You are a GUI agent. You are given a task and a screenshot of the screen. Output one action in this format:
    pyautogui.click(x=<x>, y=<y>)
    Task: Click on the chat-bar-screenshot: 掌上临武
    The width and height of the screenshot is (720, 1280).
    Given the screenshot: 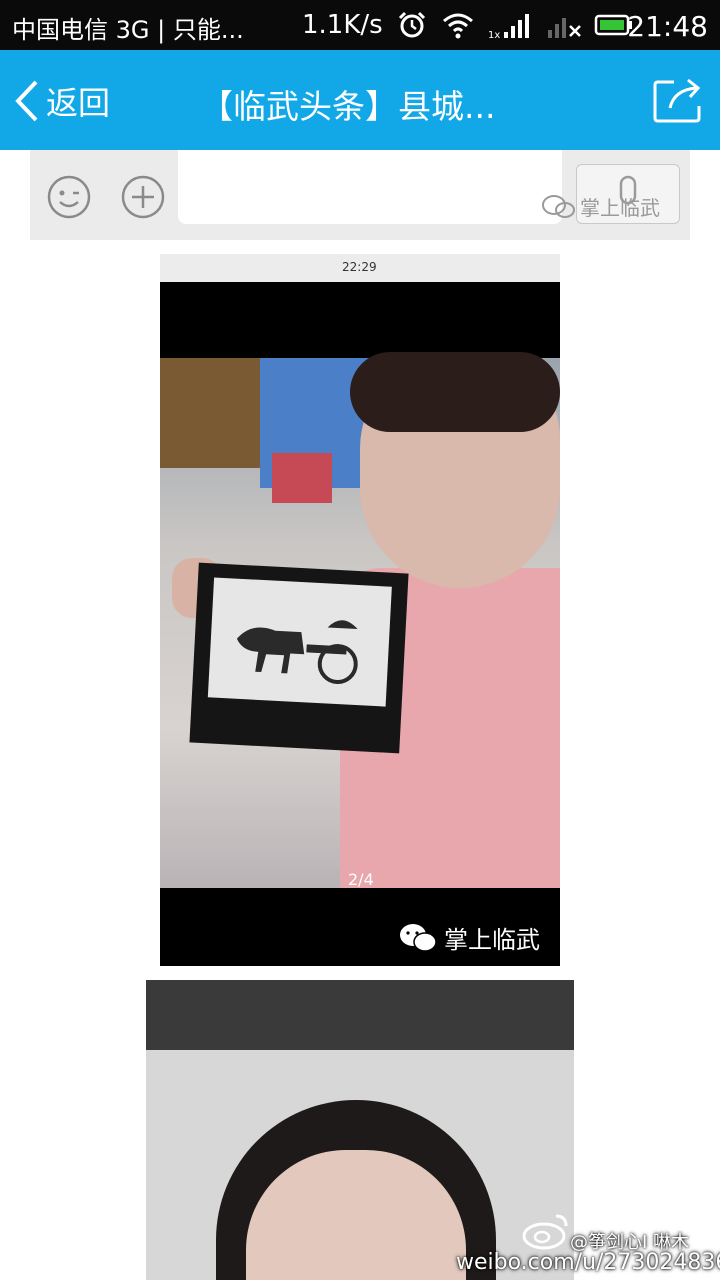 What is the action you would take?
    pyautogui.click(x=360, y=195)
    